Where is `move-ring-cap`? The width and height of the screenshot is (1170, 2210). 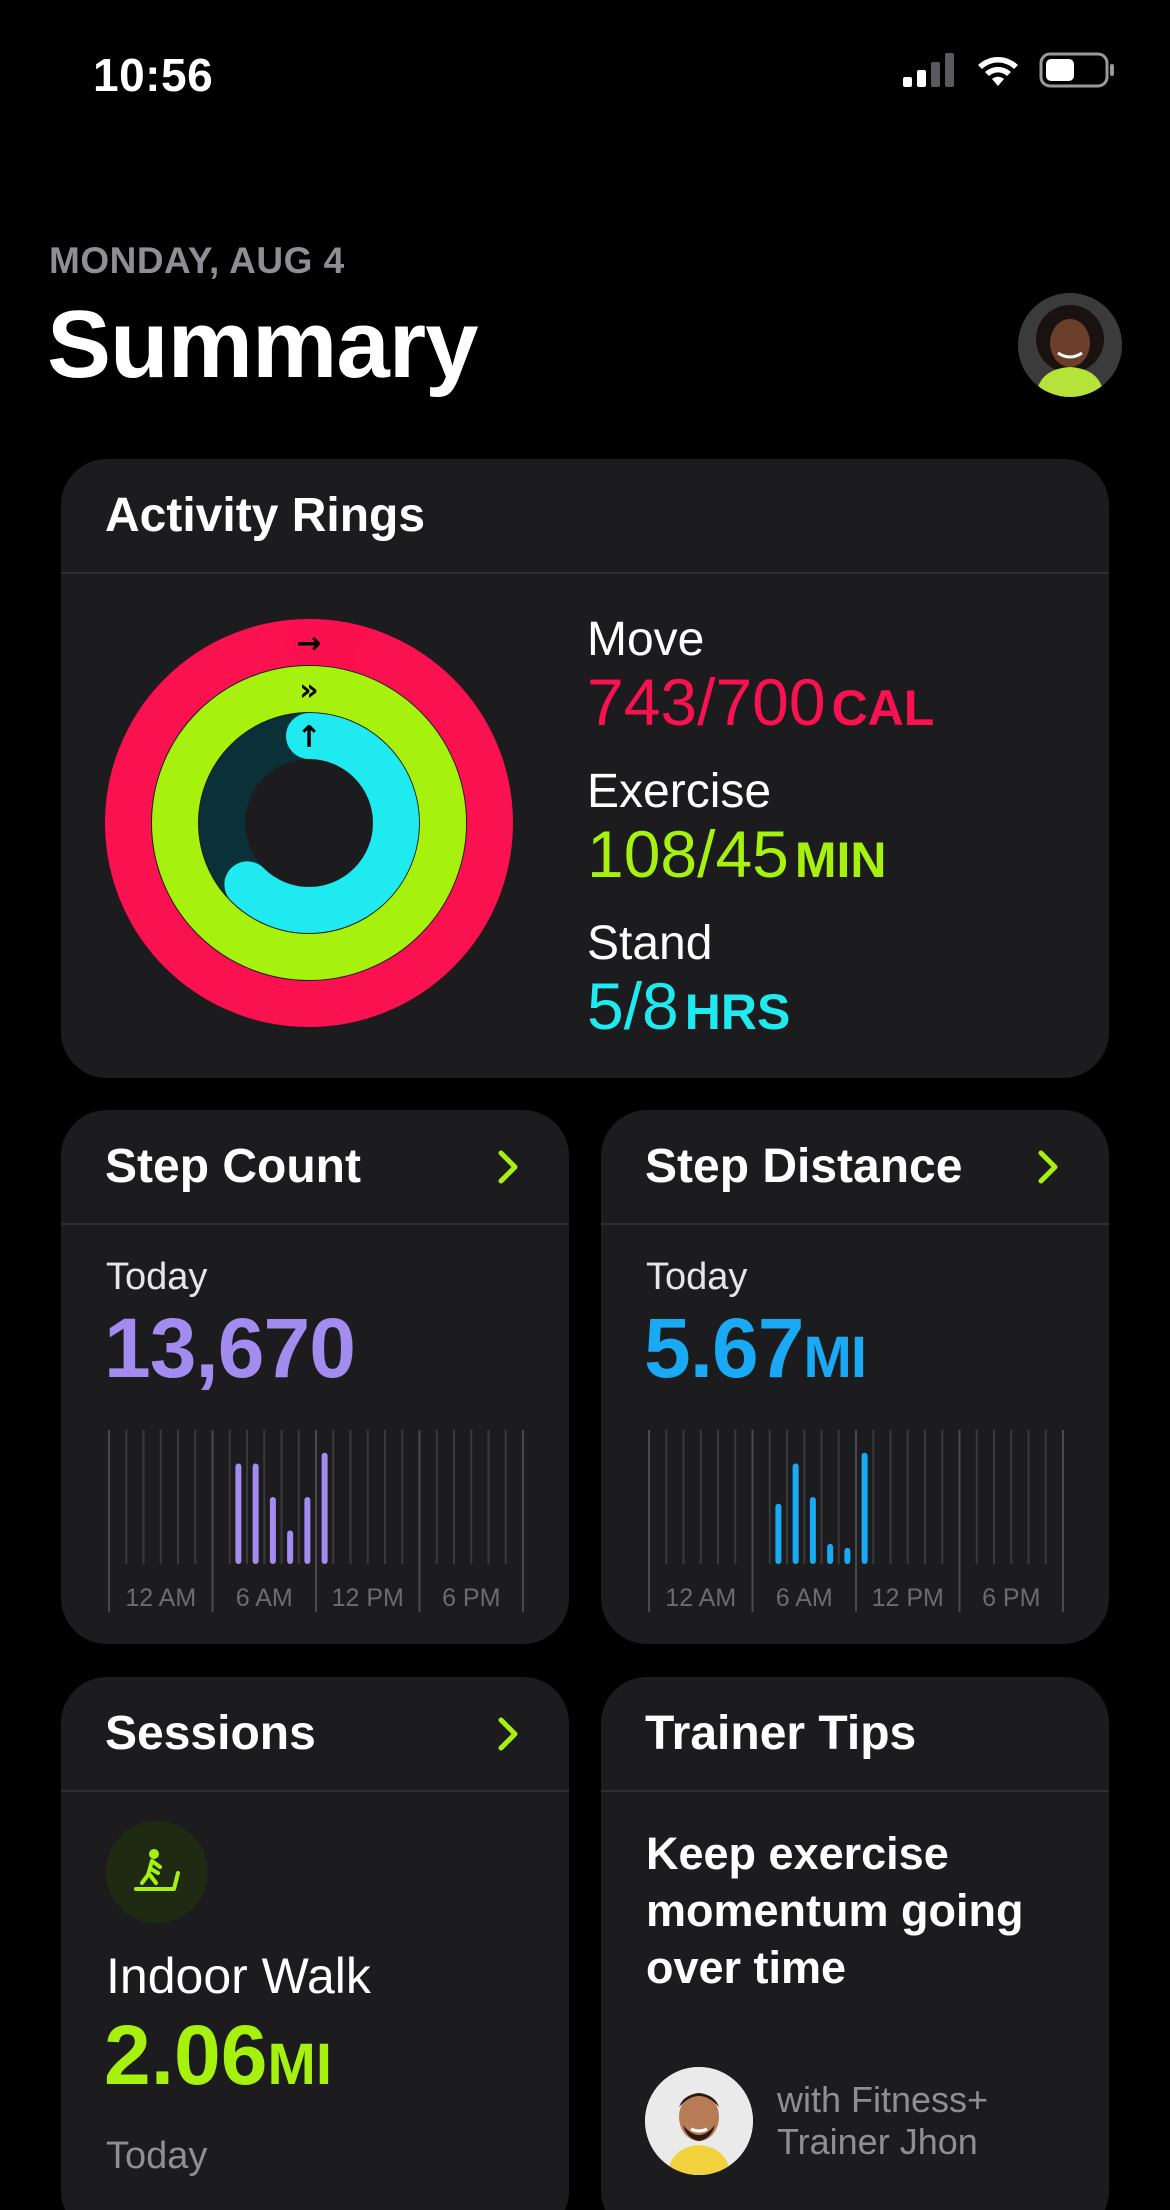
move-ring-cap is located at coordinates (376, 655).